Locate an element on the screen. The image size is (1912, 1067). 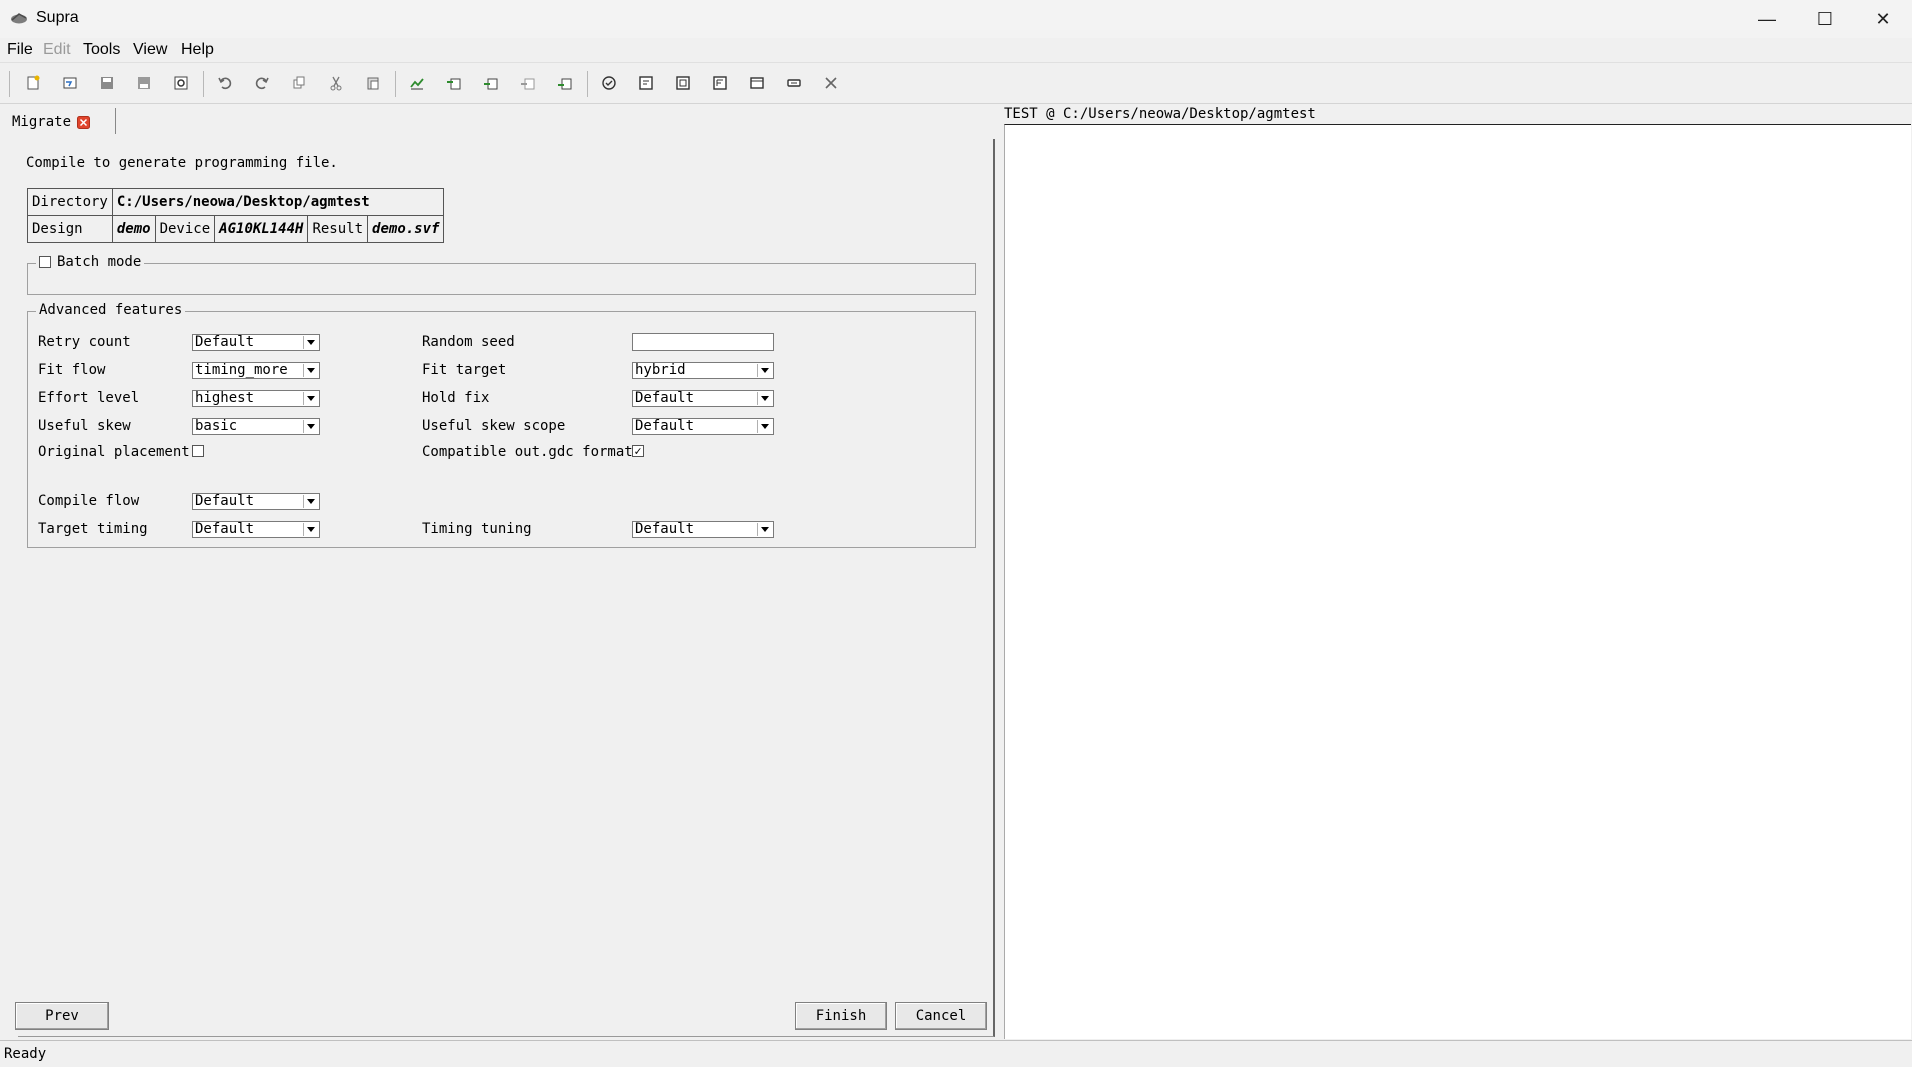
retry-count-select: Default is located at coordinates (256, 342).